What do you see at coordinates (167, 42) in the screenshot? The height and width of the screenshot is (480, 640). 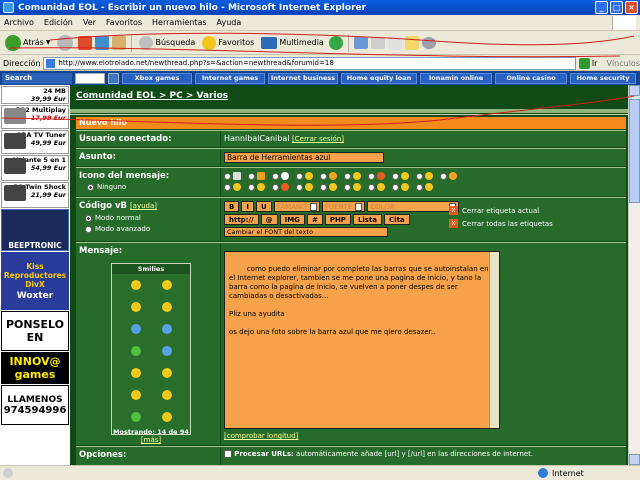 I see `search-button: Búsqueda` at bounding box center [167, 42].